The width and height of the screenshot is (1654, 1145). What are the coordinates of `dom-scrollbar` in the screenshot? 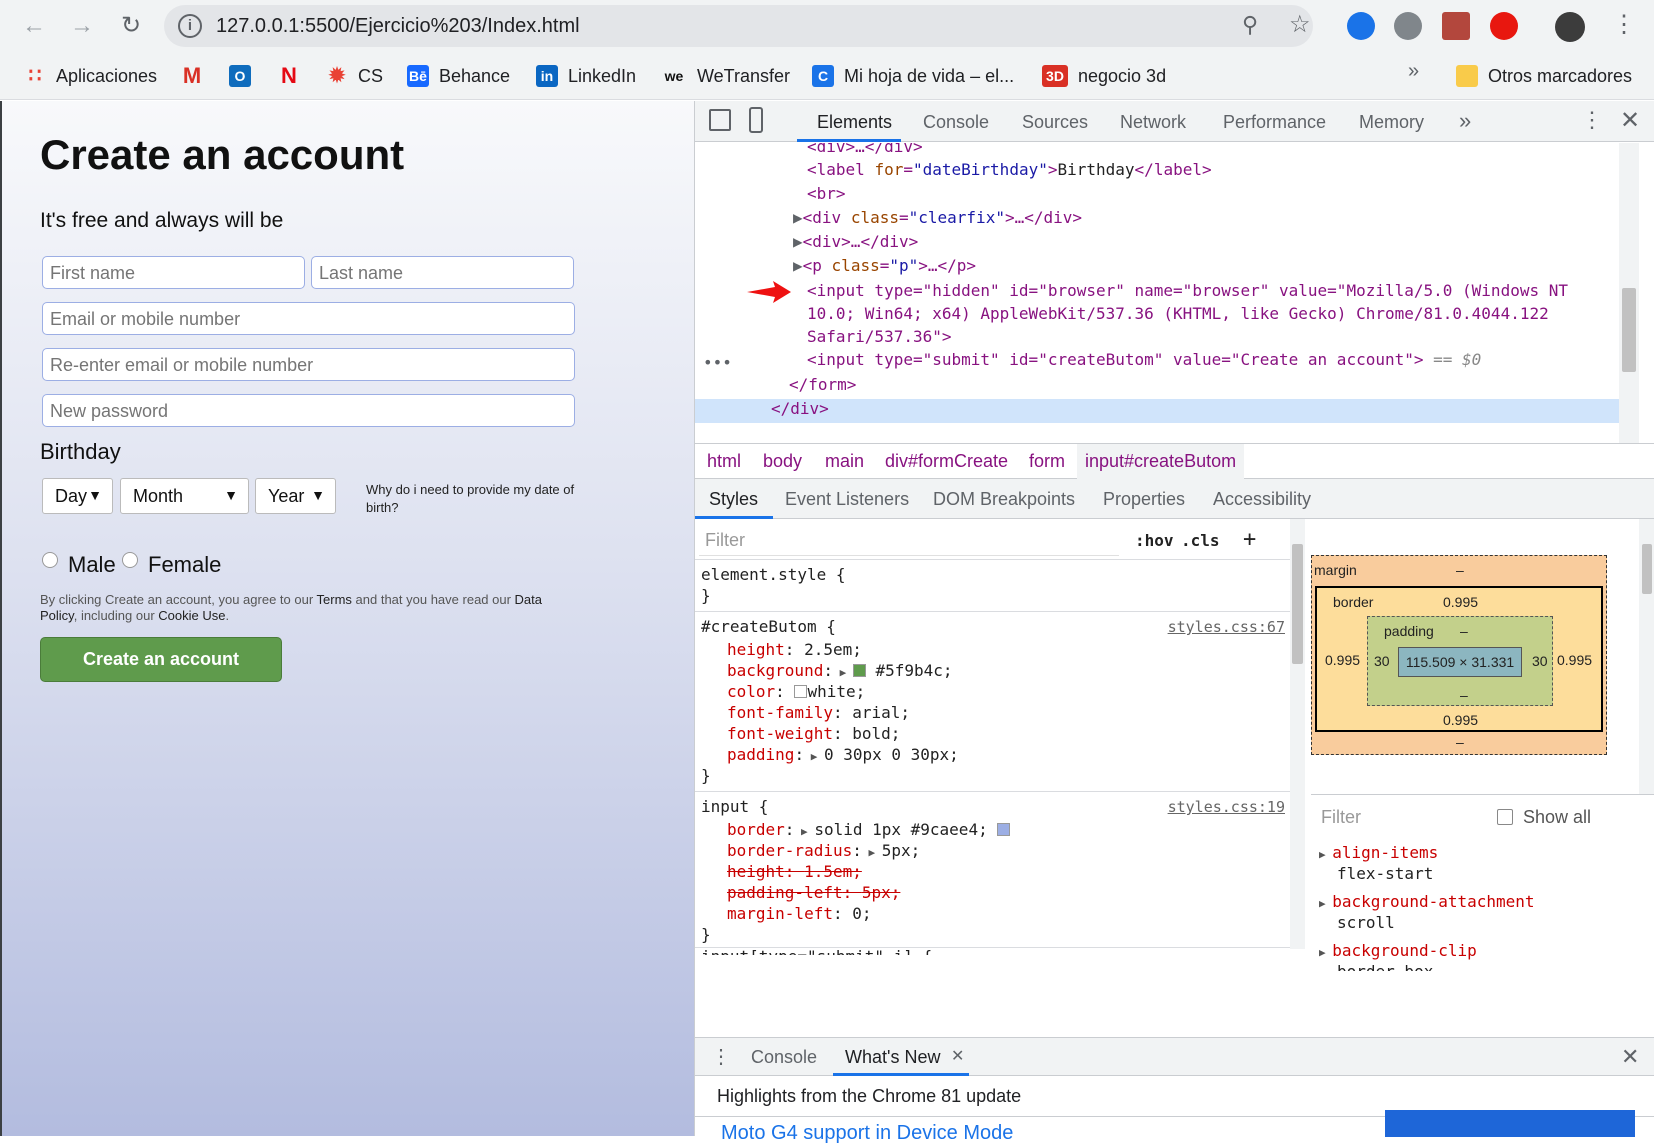 It's located at (1629, 293).